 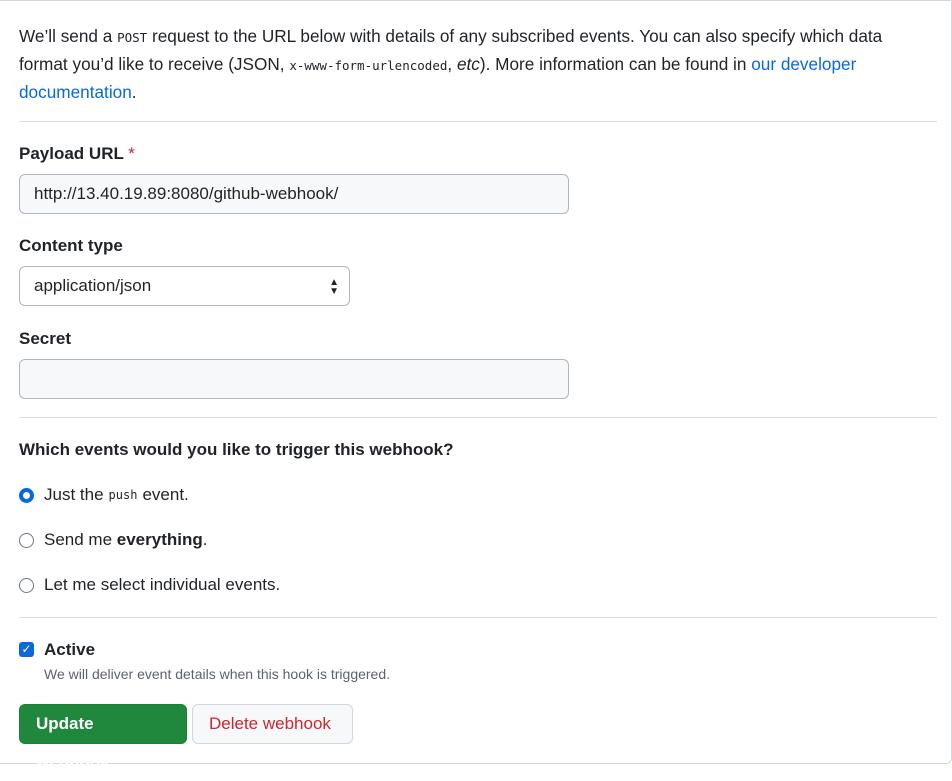 What do you see at coordinates (132, 37) in the screenshot?
I see `post-code: POST` at bounding box center [132, 37].